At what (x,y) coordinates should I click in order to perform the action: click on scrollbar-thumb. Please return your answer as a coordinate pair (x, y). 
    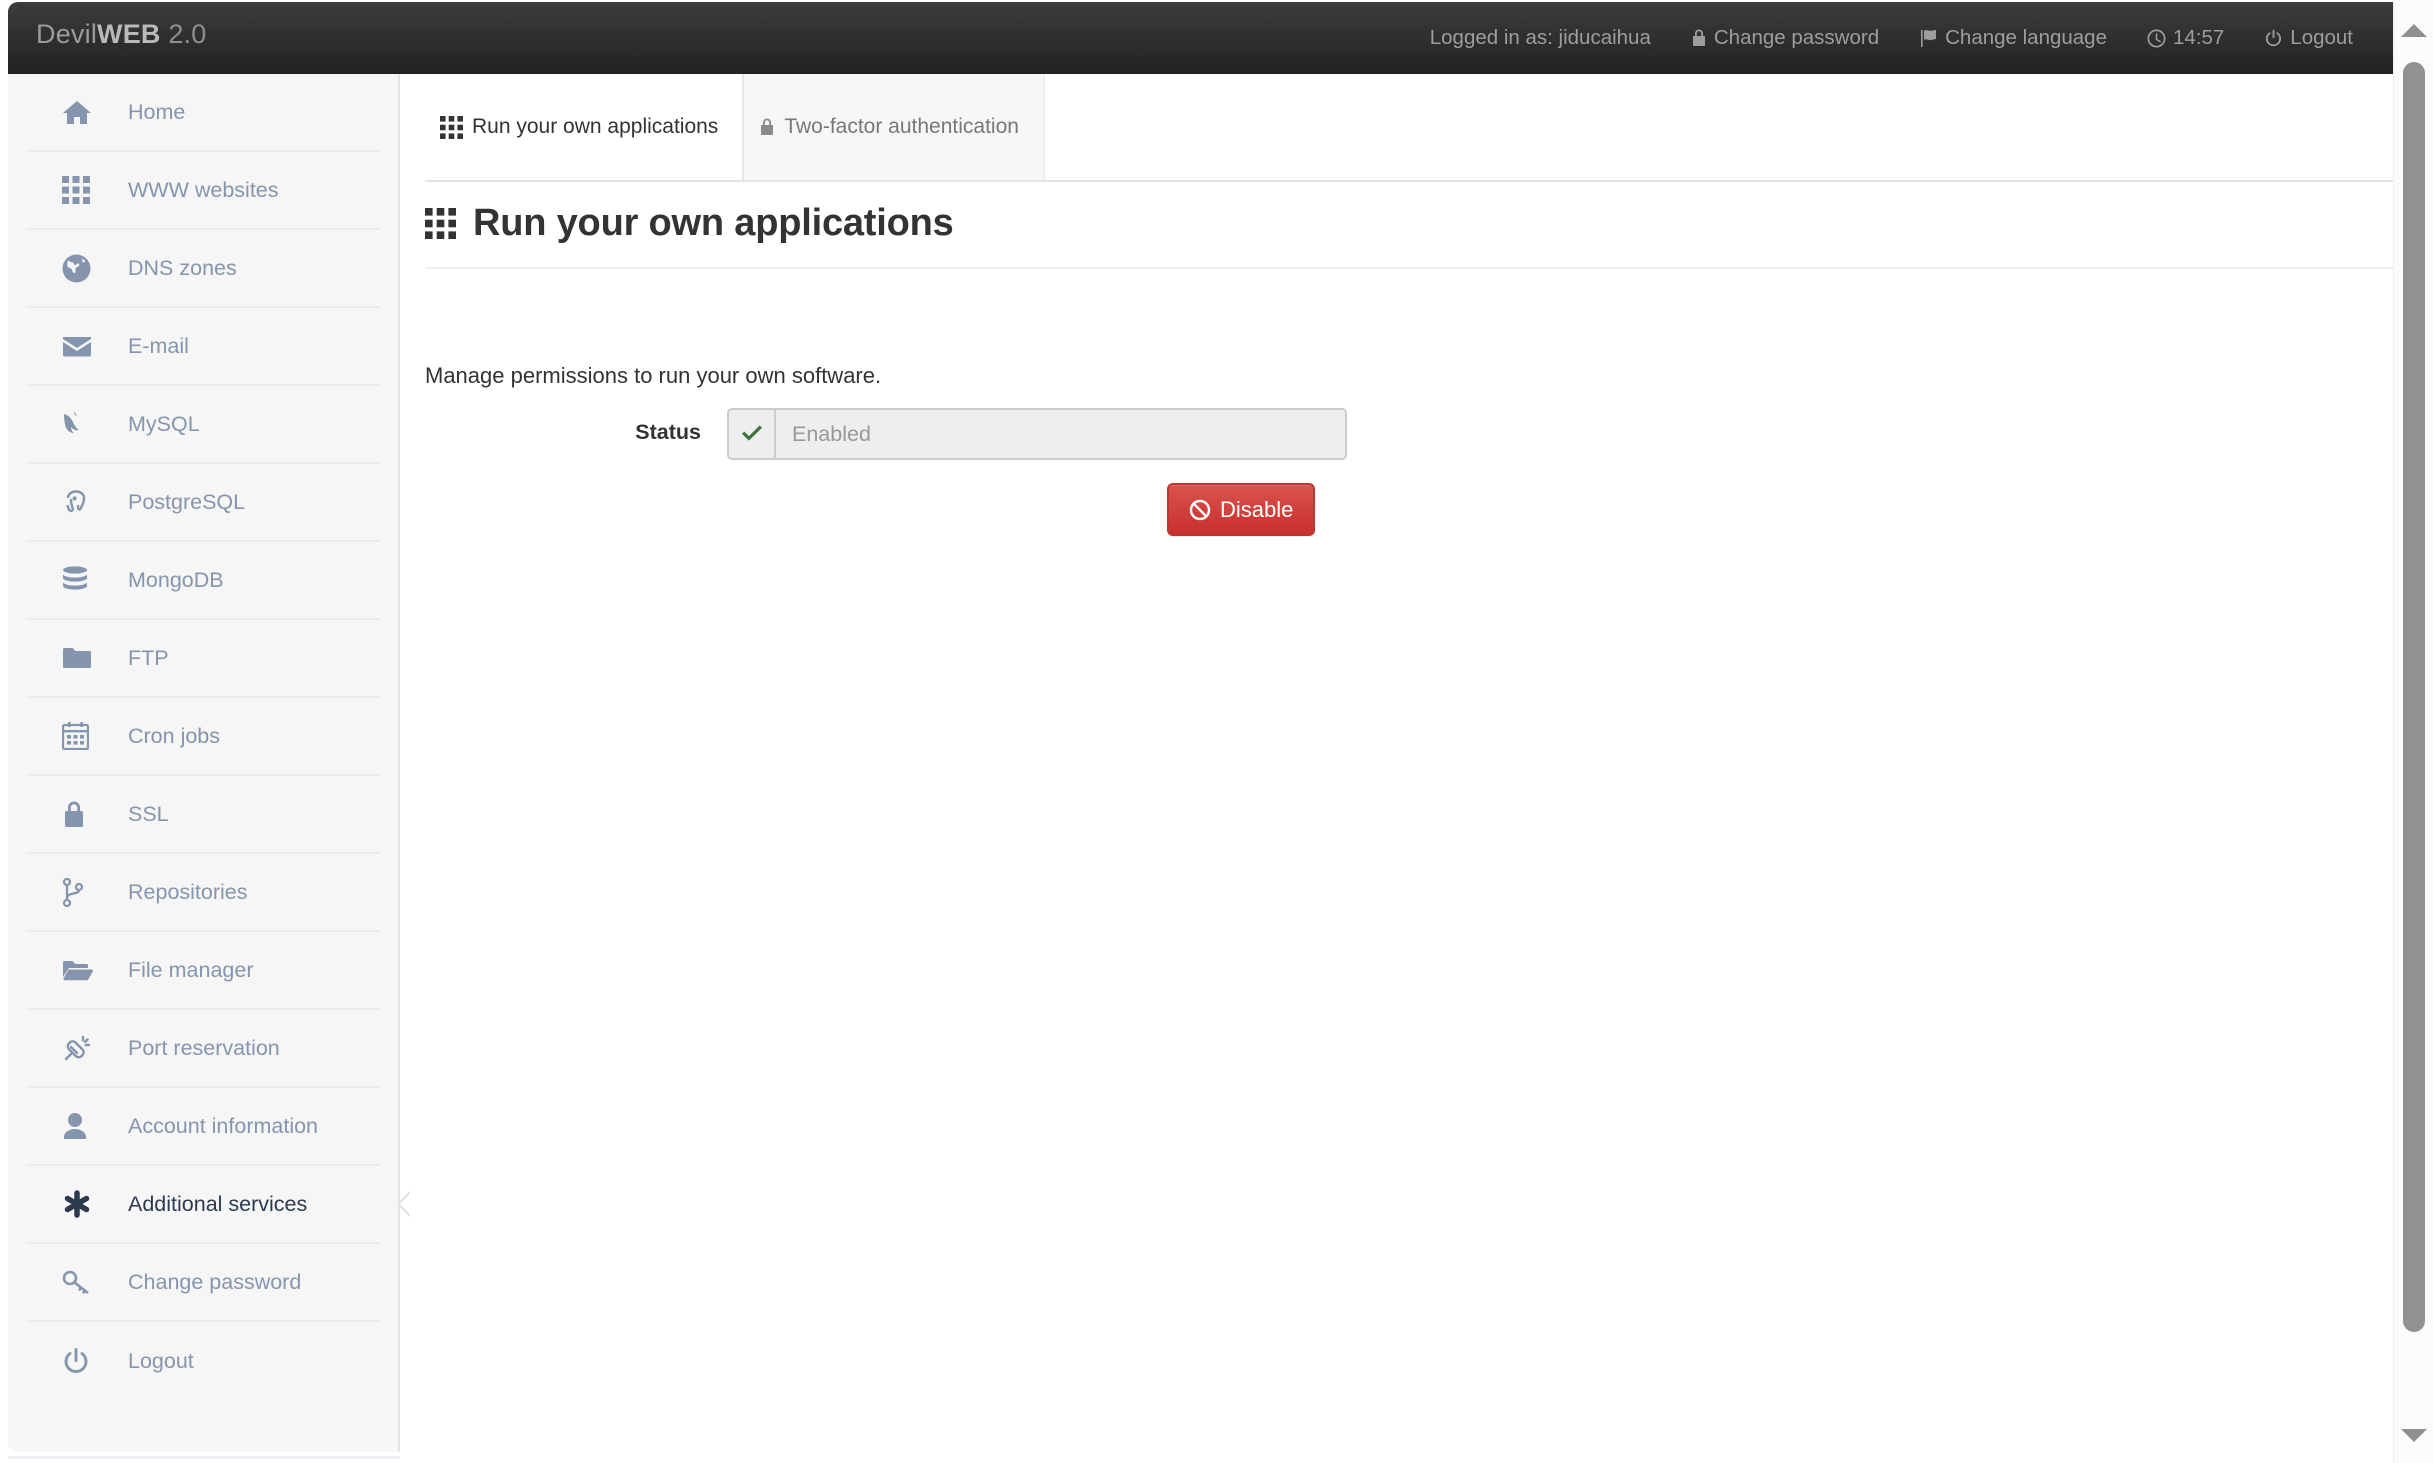
    Looking at the image, I should click on (2414, 697).